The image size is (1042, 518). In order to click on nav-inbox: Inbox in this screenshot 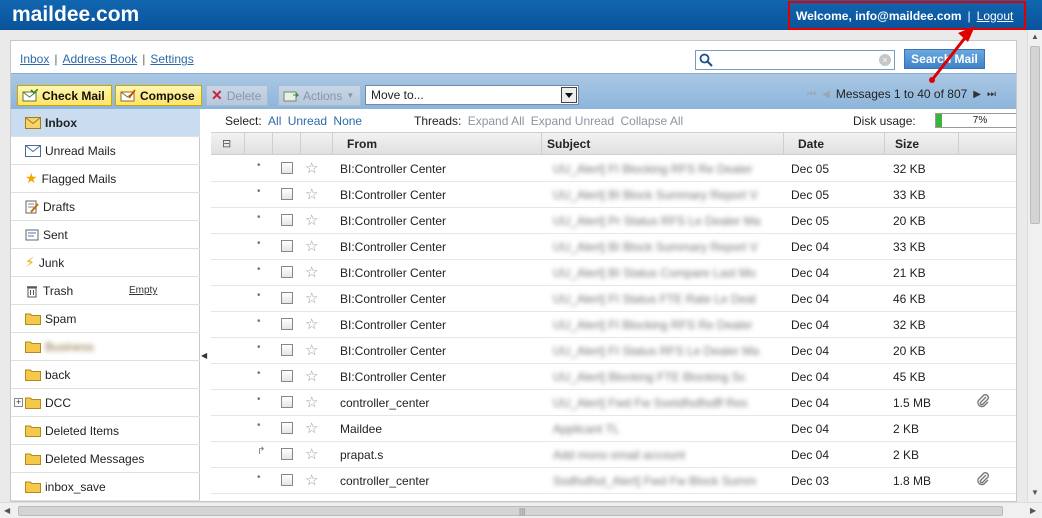, I will do `click(34, 59)`.